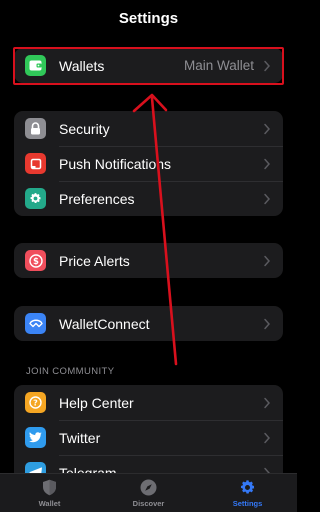  I want to click on selected-wallet-value: Main Wallet, so click(218, 65).